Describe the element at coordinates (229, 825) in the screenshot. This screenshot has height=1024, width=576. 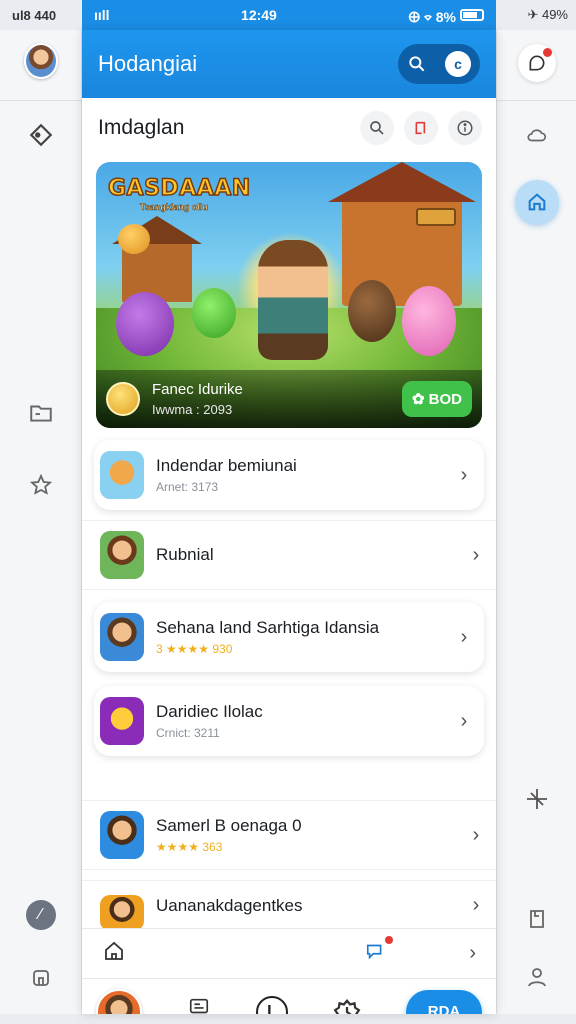
I see `list-item-title: Samerl B oenaga 0` at that location.